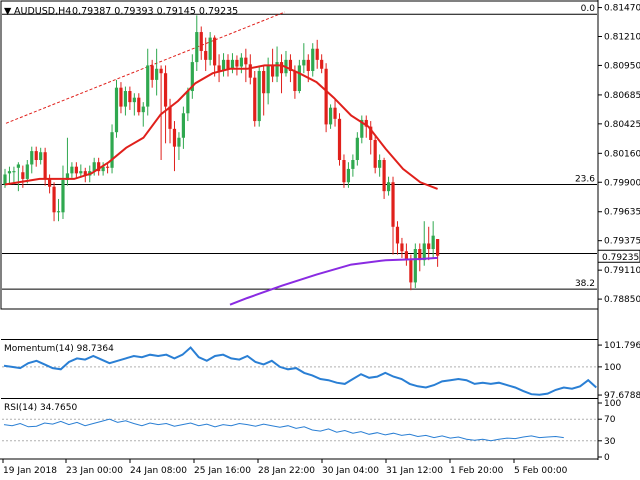 The width and height of the screenshot is (640, 480). I want to click on price-tick-label: 0.78850, so click(622, 300).